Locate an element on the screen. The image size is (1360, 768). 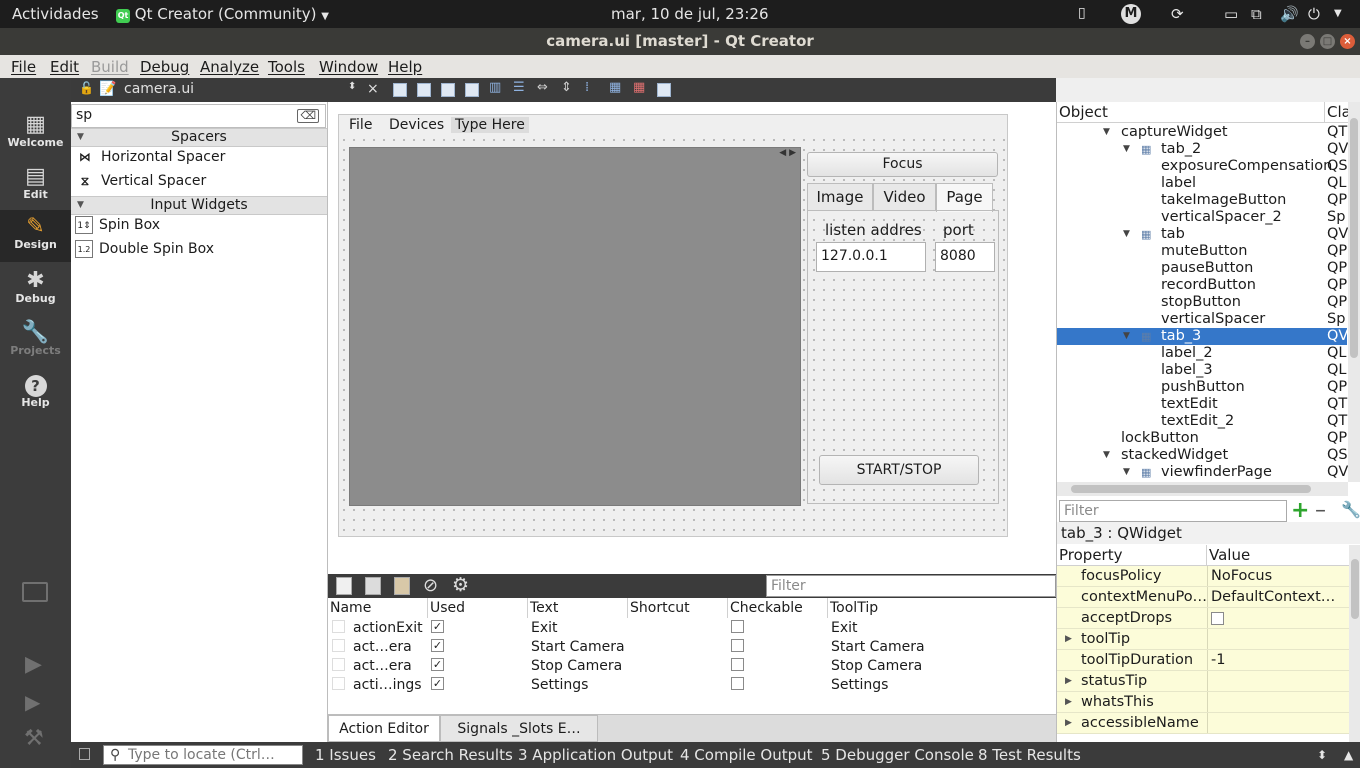
clear-filter-icon: ⌫ is located at coordinates (308, 116).